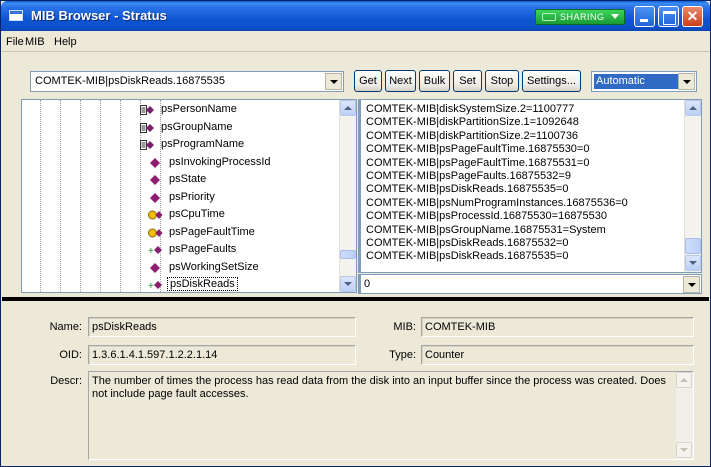  Describe the element at coordinates (615, 16) in the screenshot. I see `chevron-down-icon` at that location.